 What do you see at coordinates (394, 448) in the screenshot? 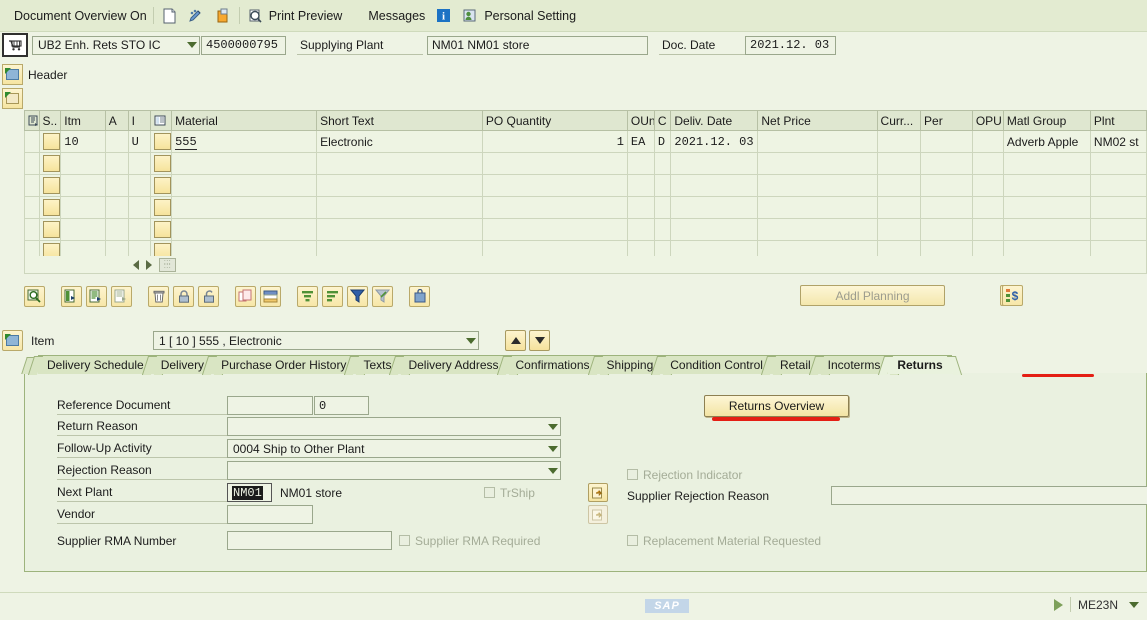
I see `follow-up-activity-select: 0004 Ship to Other Plant` at bounding box center [394, 448].